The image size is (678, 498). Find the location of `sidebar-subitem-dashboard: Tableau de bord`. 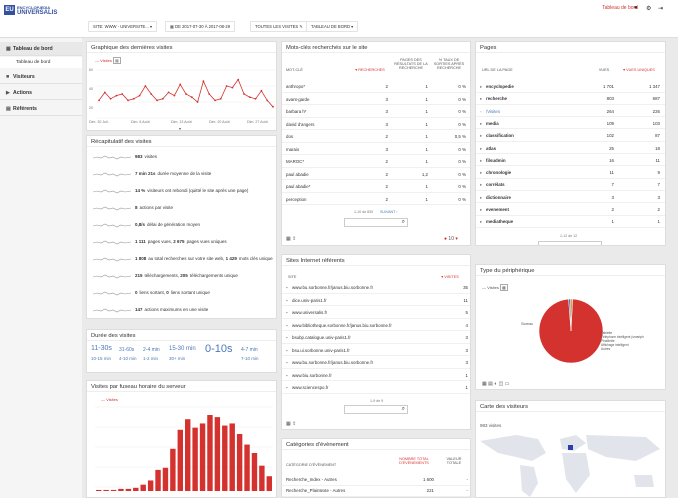

sidebar-subitem-dashboard: Tableau de bord is located at coordinates (41, 62).